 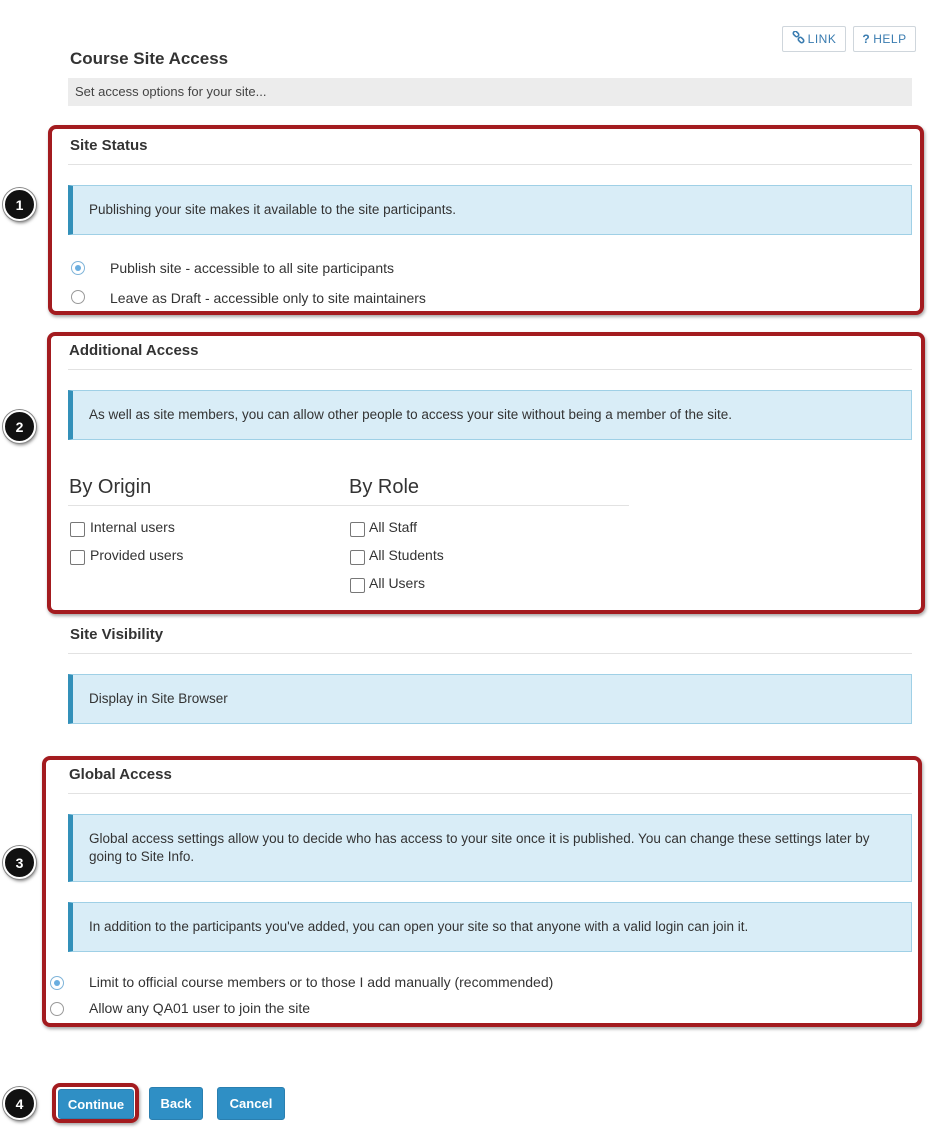 What do you see at coordinates (866, 39) in the screenshot?
I see `help-icon: ?` at bounding box center [866, 39].